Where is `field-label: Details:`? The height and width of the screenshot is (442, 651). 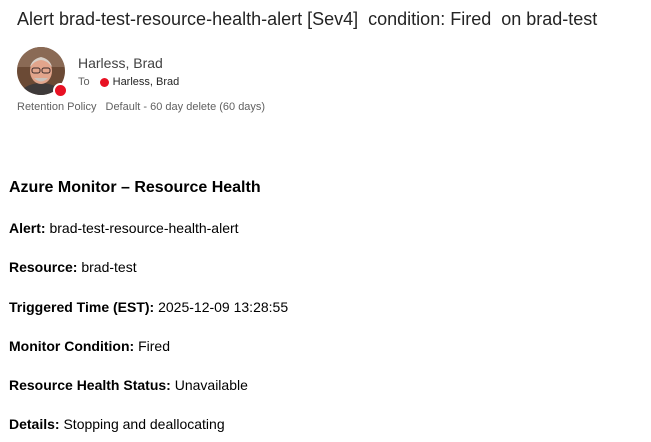 field-label: Details: is located at coordinates (34, 424).